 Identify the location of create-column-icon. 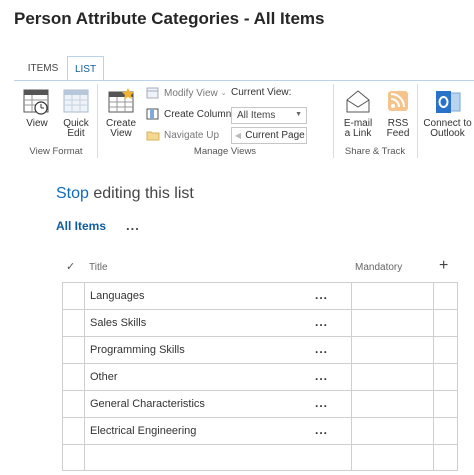
(152, 114).